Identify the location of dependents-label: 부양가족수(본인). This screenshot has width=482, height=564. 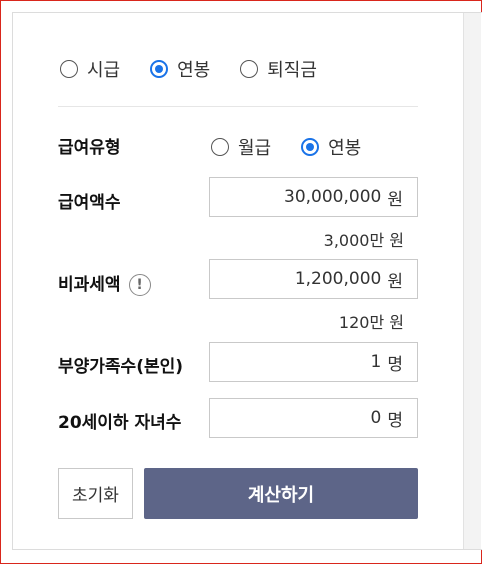
(121, 367).